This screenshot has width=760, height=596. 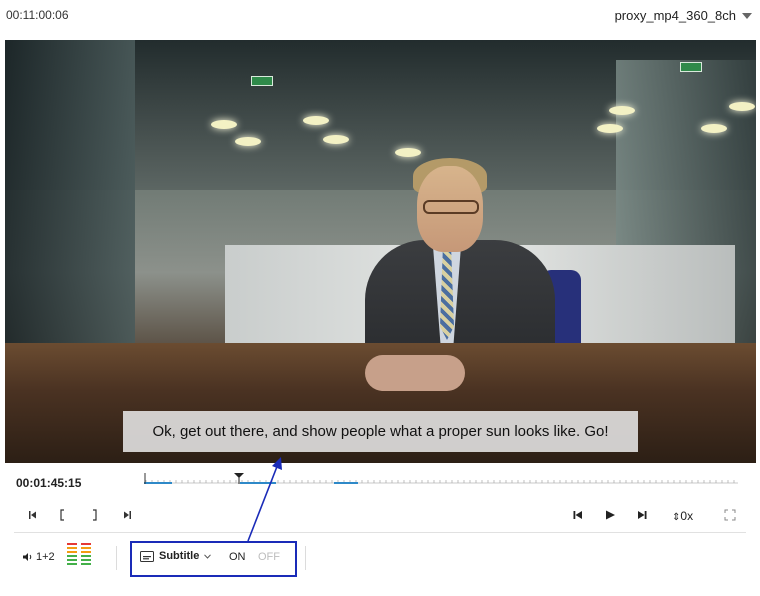 What do you see at coordinates (45, 557) in the screenshot?
I see `audio-channels-label: 1+2` at bounding box center [45, 557].